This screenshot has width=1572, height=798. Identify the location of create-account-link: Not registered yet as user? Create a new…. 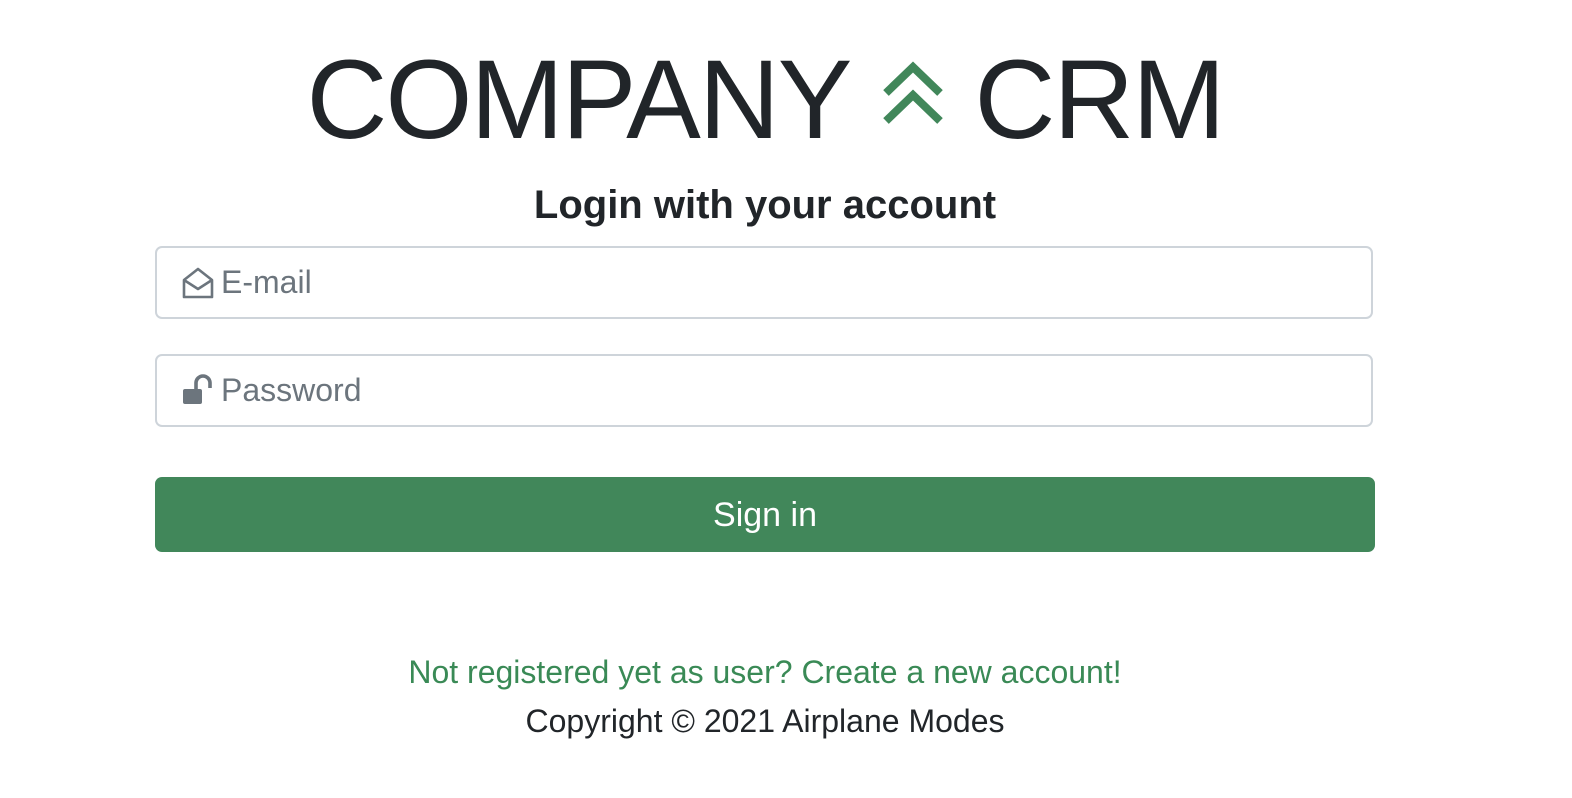
(765, 672).